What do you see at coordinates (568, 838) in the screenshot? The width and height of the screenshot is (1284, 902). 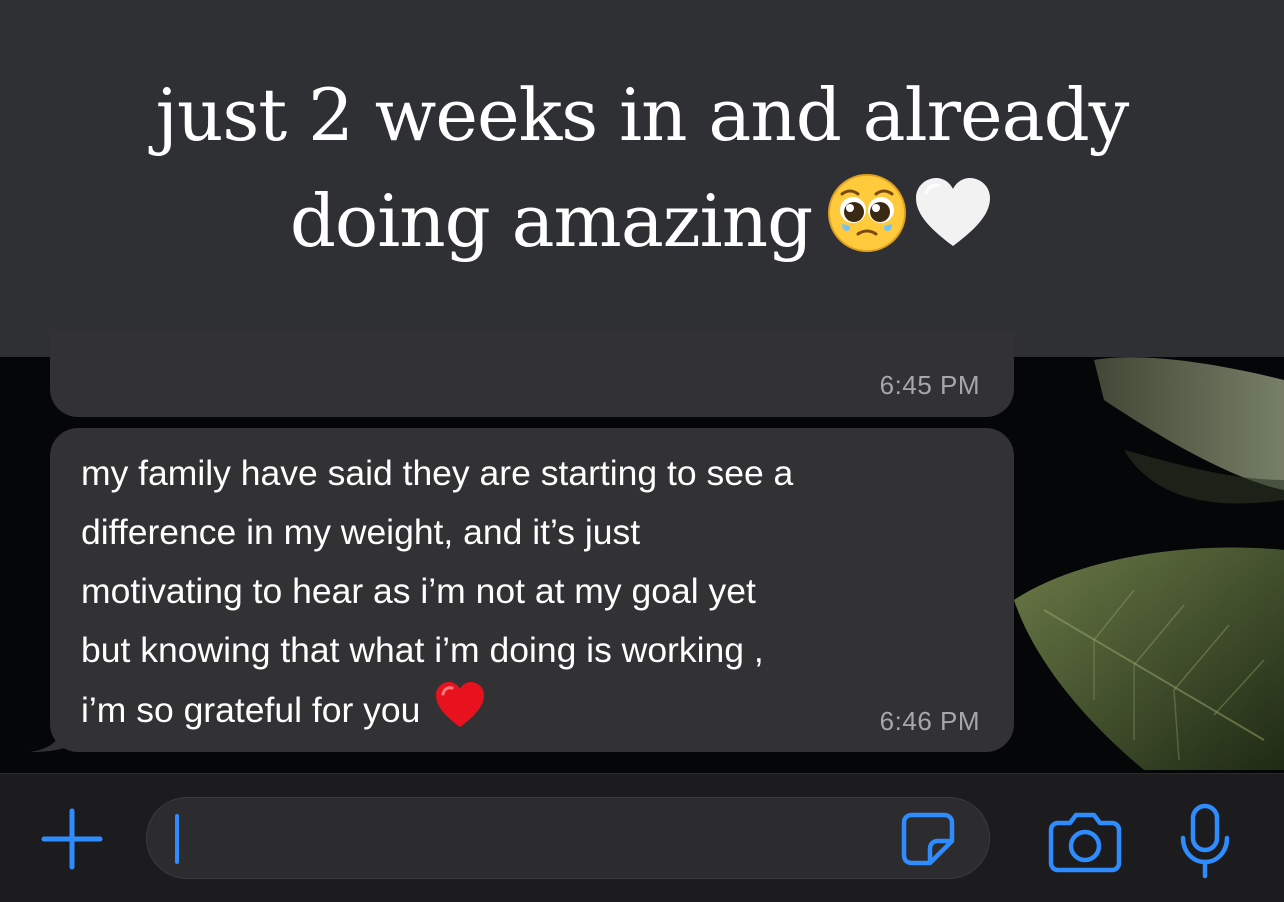 I see `message-input` at bounding box center [568, 838].